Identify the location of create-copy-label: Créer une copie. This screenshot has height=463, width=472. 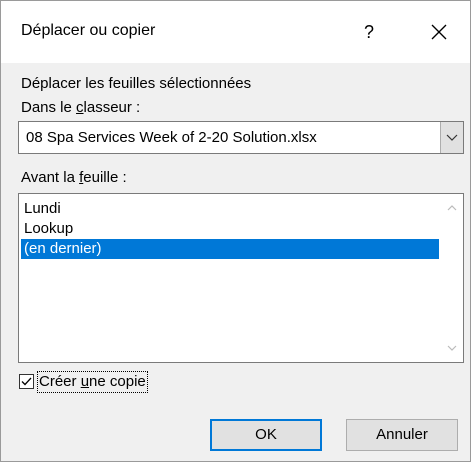
(92, 382).